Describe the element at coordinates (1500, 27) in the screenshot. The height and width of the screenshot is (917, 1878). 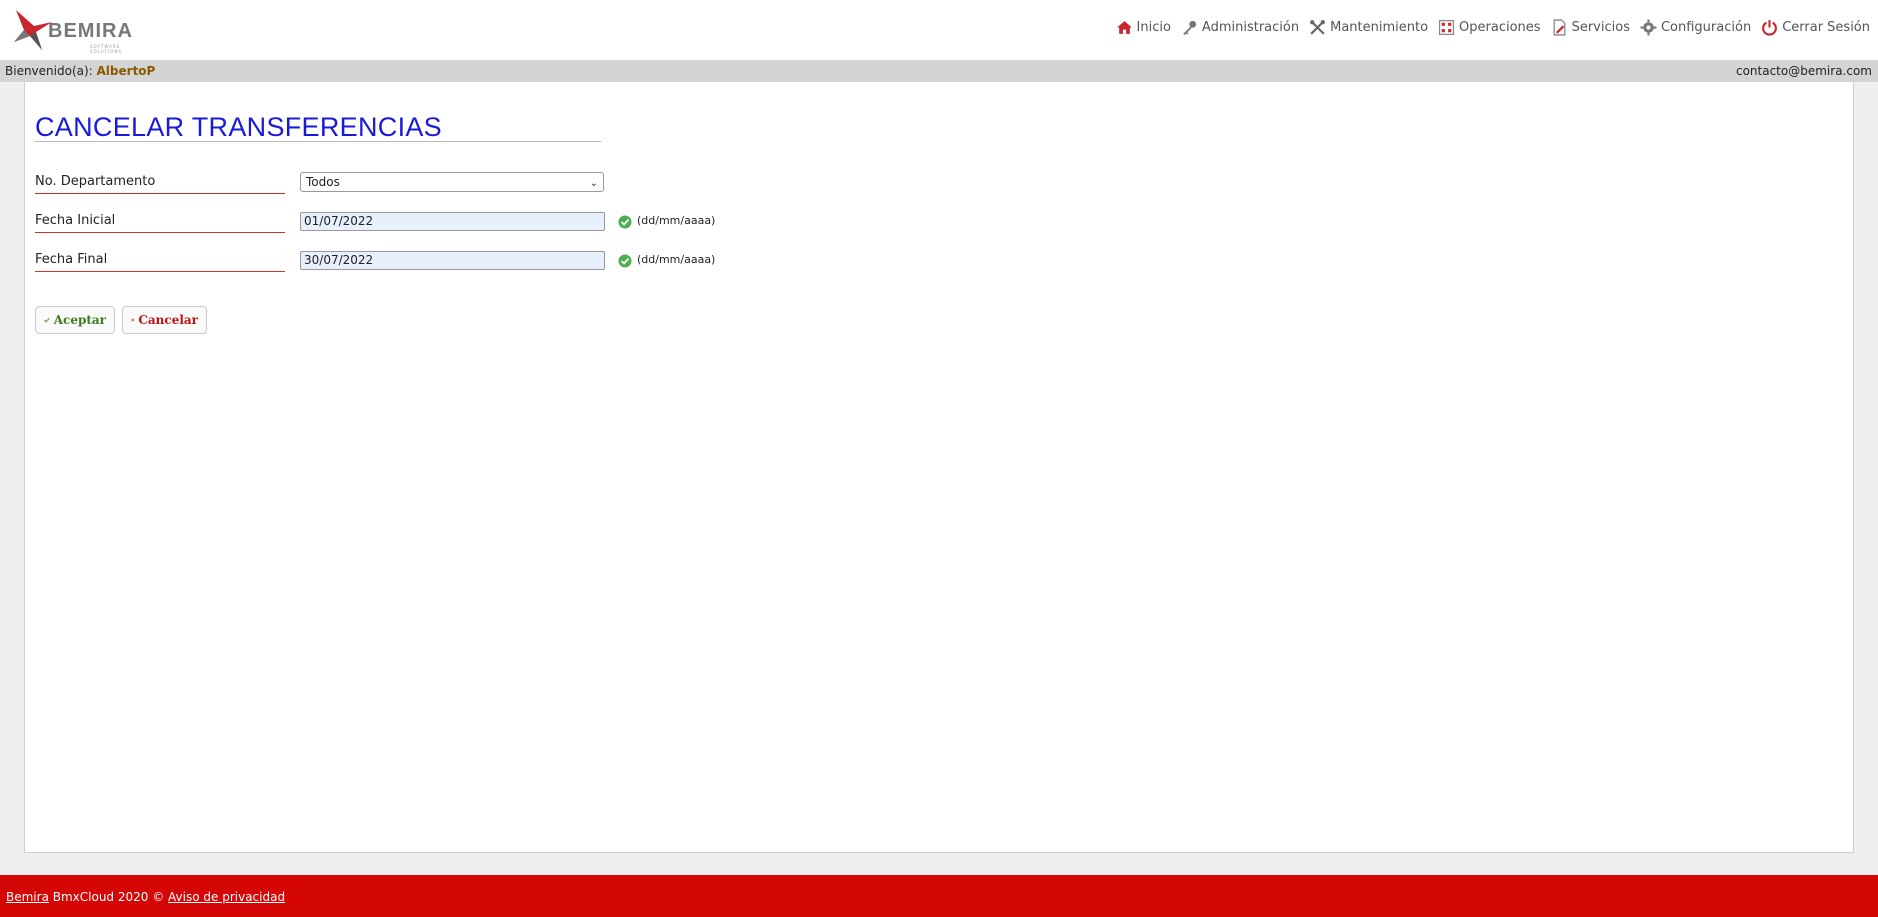
I see `nav-label: Operaciones` at that location.